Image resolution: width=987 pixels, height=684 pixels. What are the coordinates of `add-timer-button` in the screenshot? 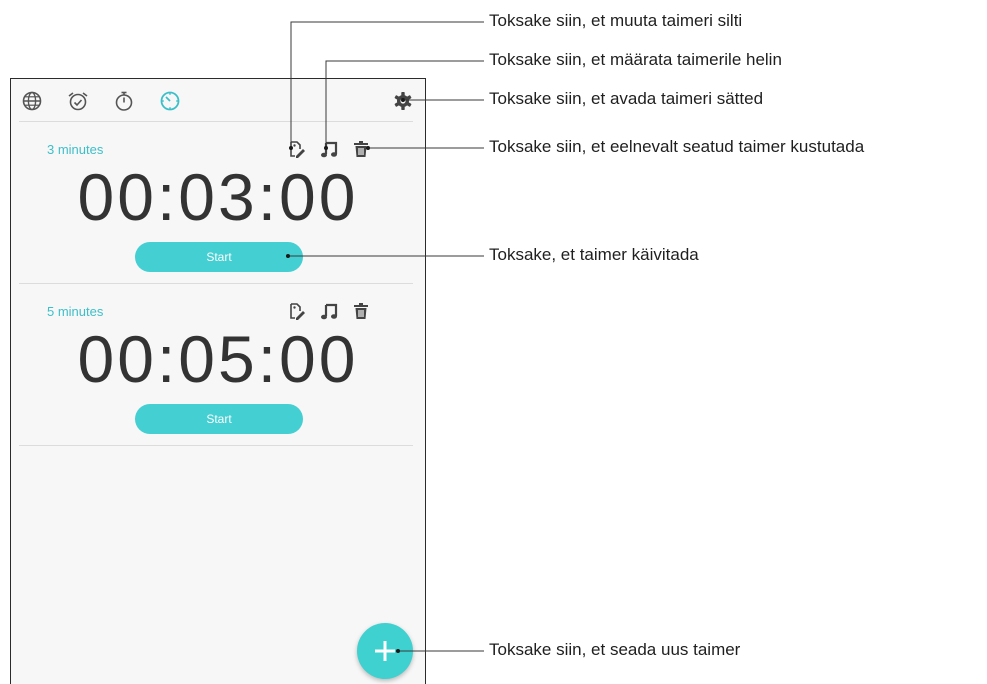 It's located at (385, 651).